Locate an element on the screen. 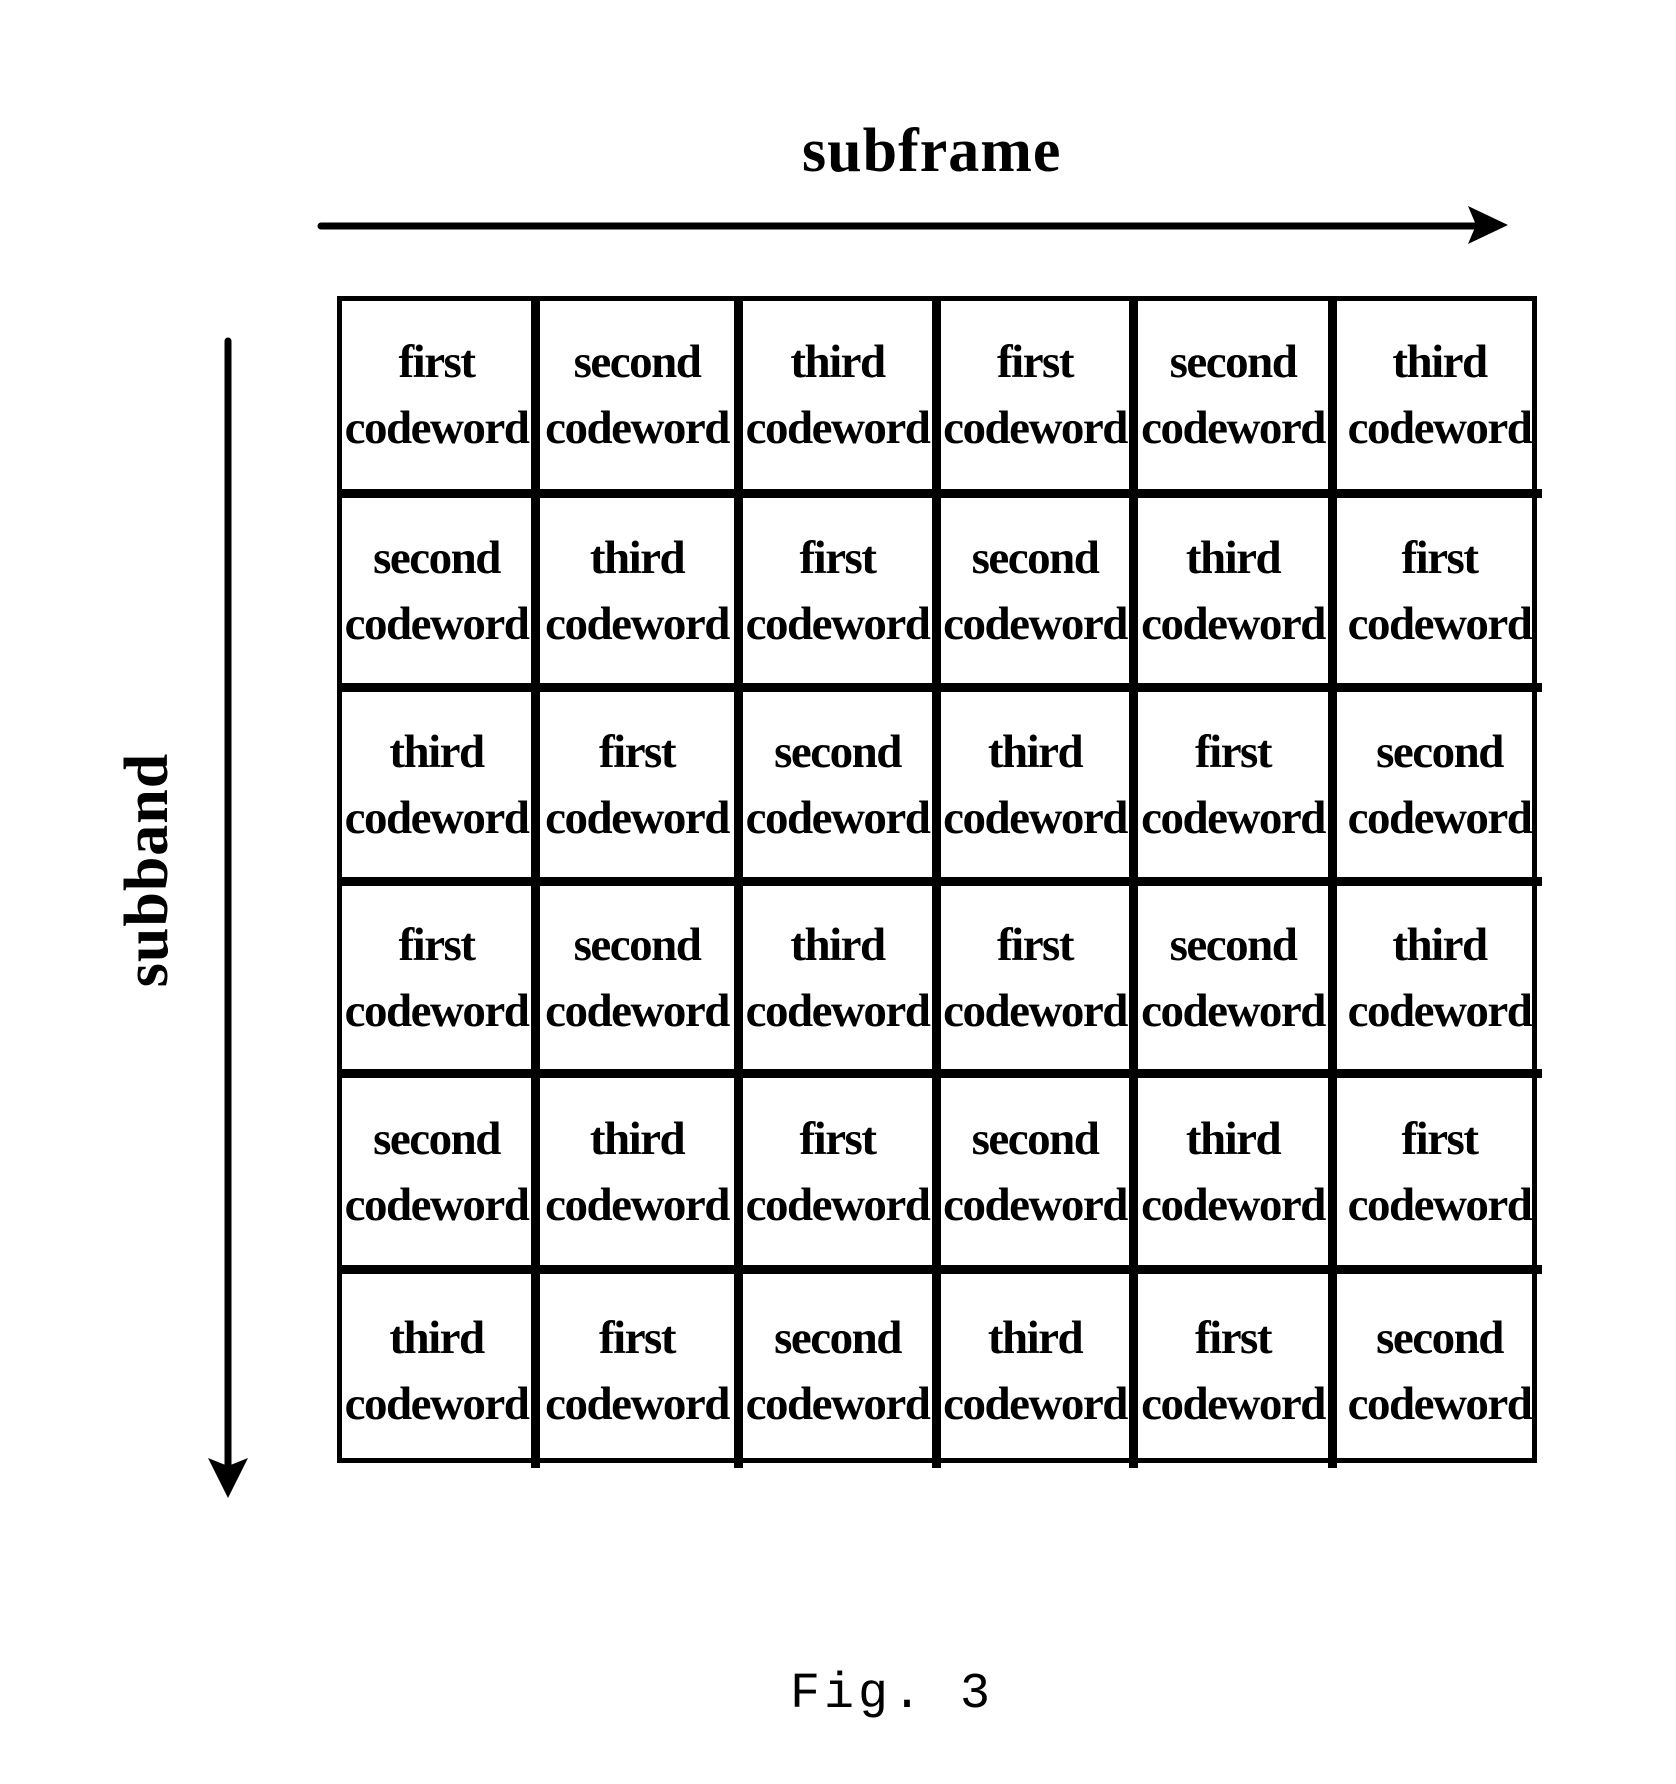 The width and height of the screenshot is (1676, 1784). grid-cell-r5-c6: first codeword is located at coordinates (1439, 1176).